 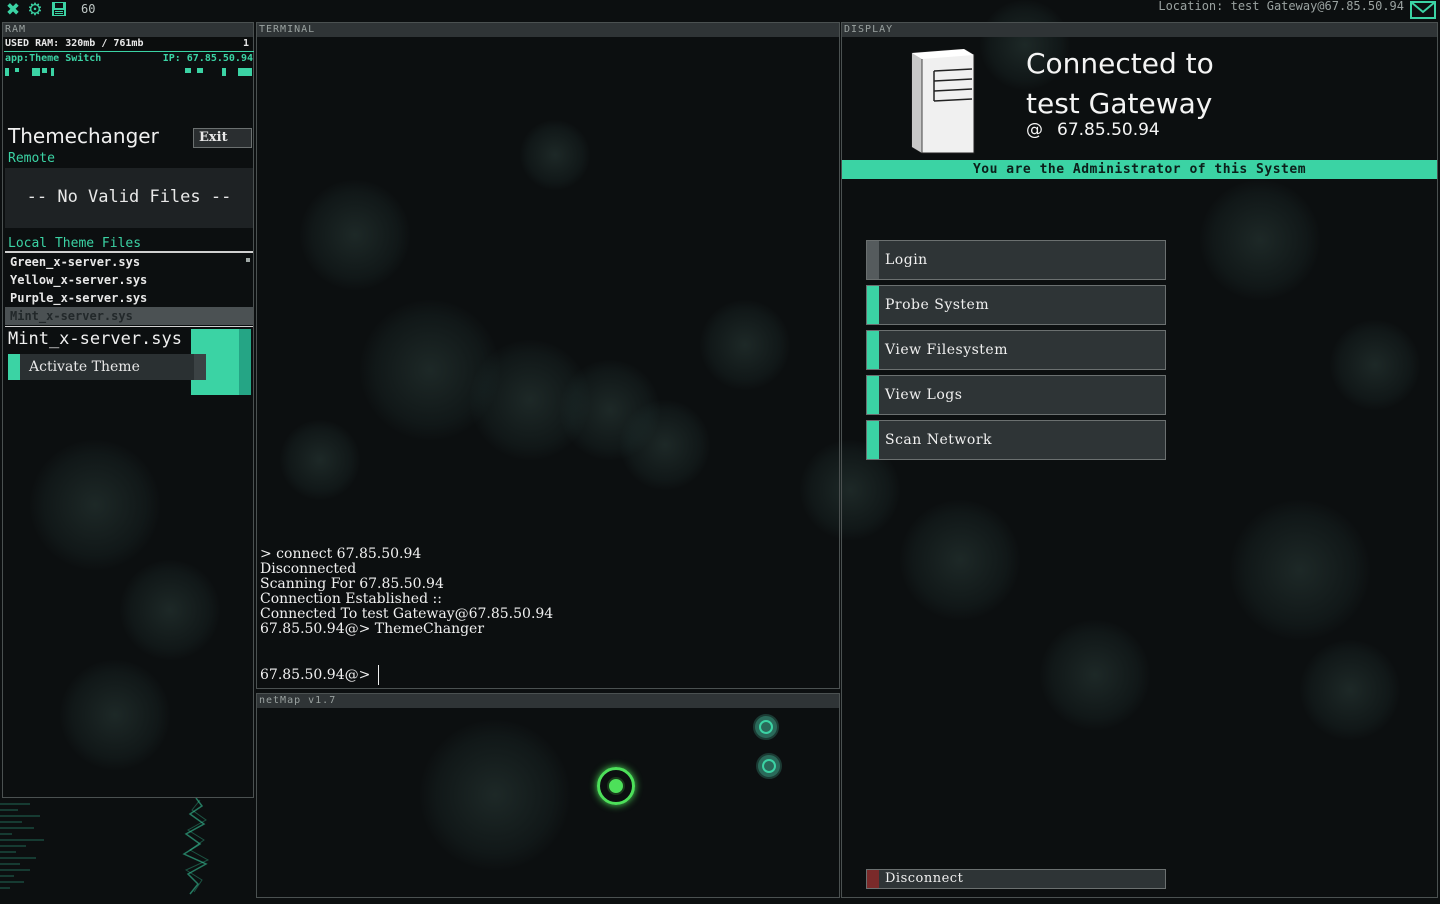 I want to click on disconnect-label: Disconnect, so click(x=924, y=878).